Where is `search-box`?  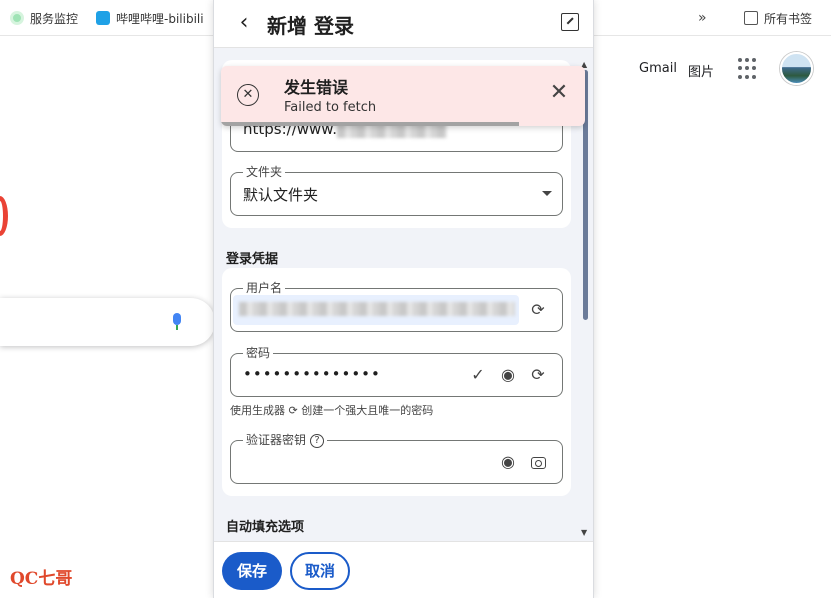
search-box is located at coordinates (107, 322).